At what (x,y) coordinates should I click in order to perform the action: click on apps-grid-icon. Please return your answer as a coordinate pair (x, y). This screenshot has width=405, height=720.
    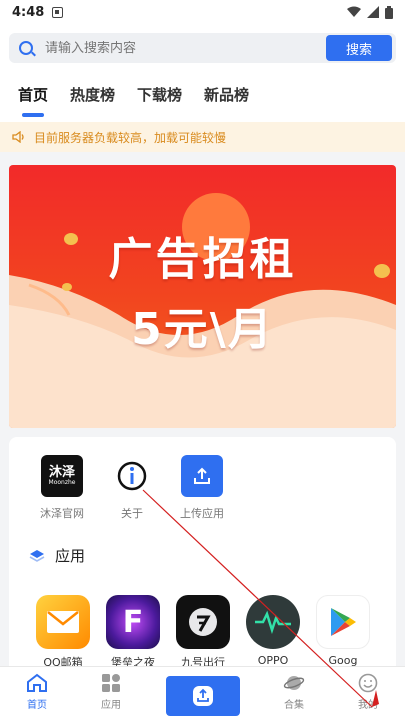
    Looking at the image, I should click on (111, 683).